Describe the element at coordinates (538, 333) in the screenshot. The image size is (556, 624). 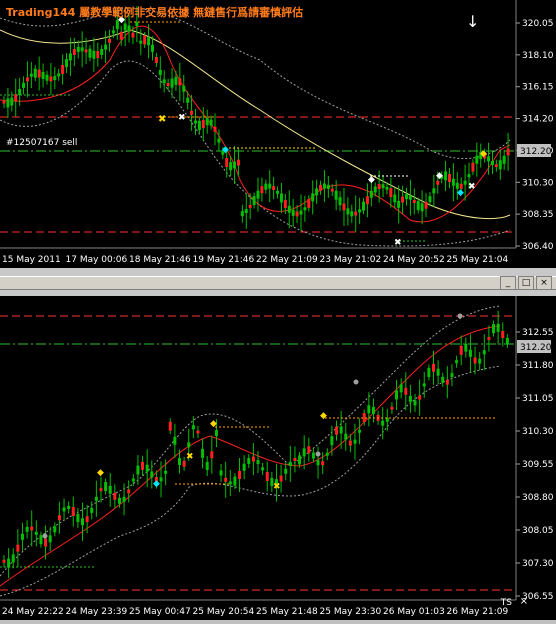
I see `price-tick-label: 312.55` at that location.